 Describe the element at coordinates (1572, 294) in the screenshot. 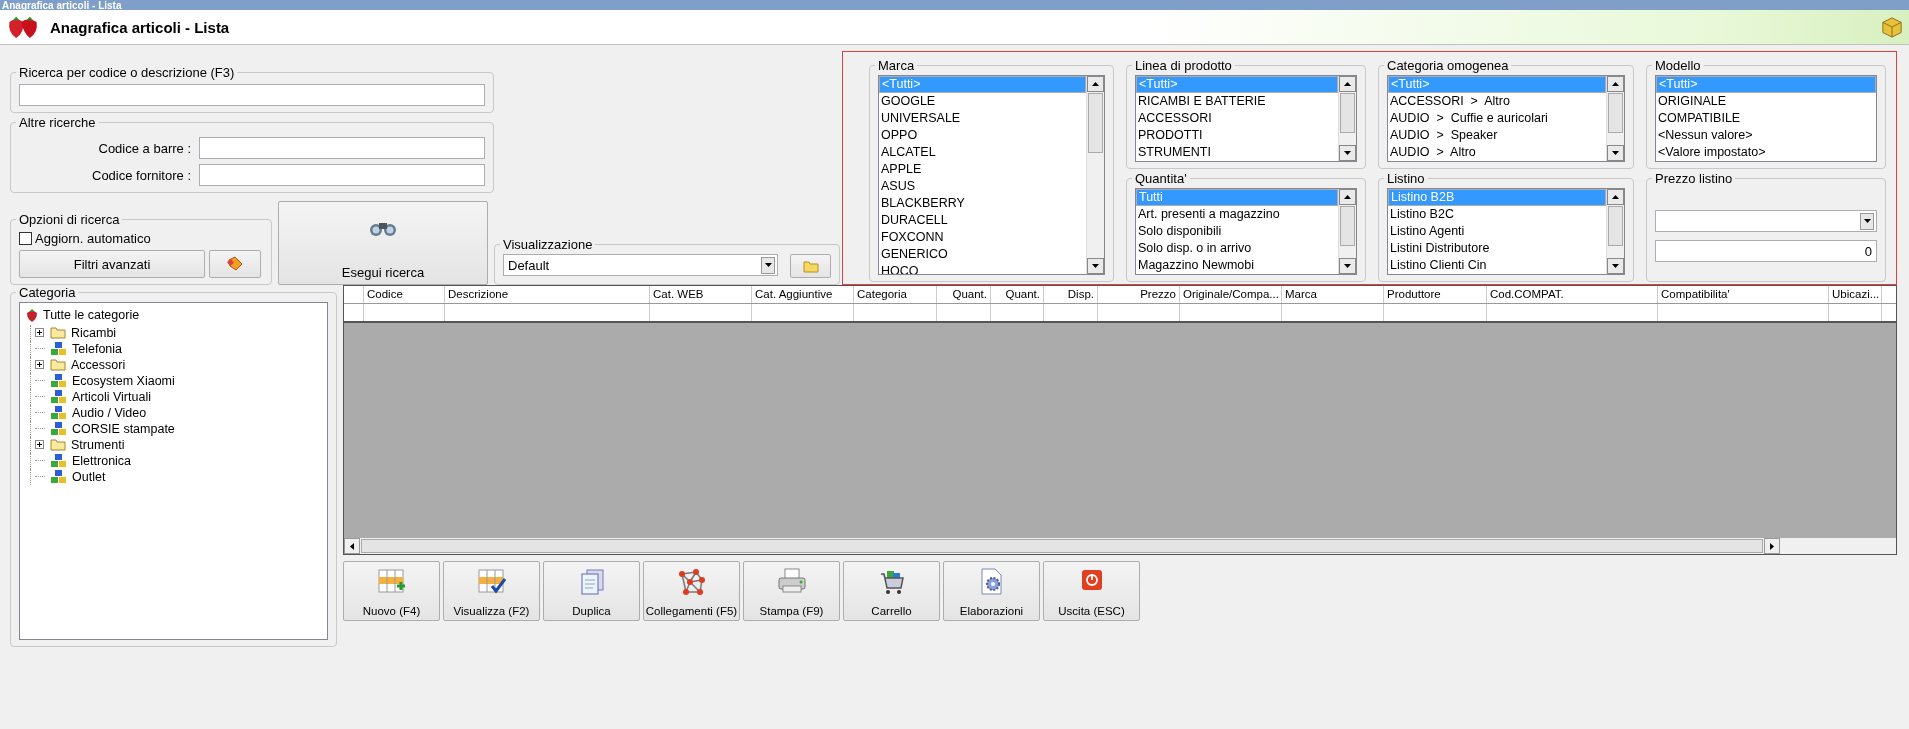

I see `column-header: Cod.COMPAT.` at that location.